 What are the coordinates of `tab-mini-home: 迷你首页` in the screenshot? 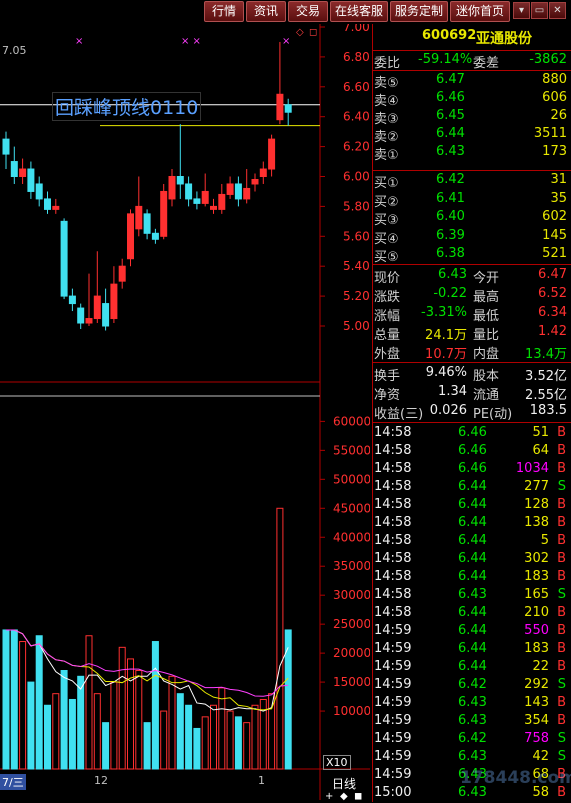 It's located at (480, 11).